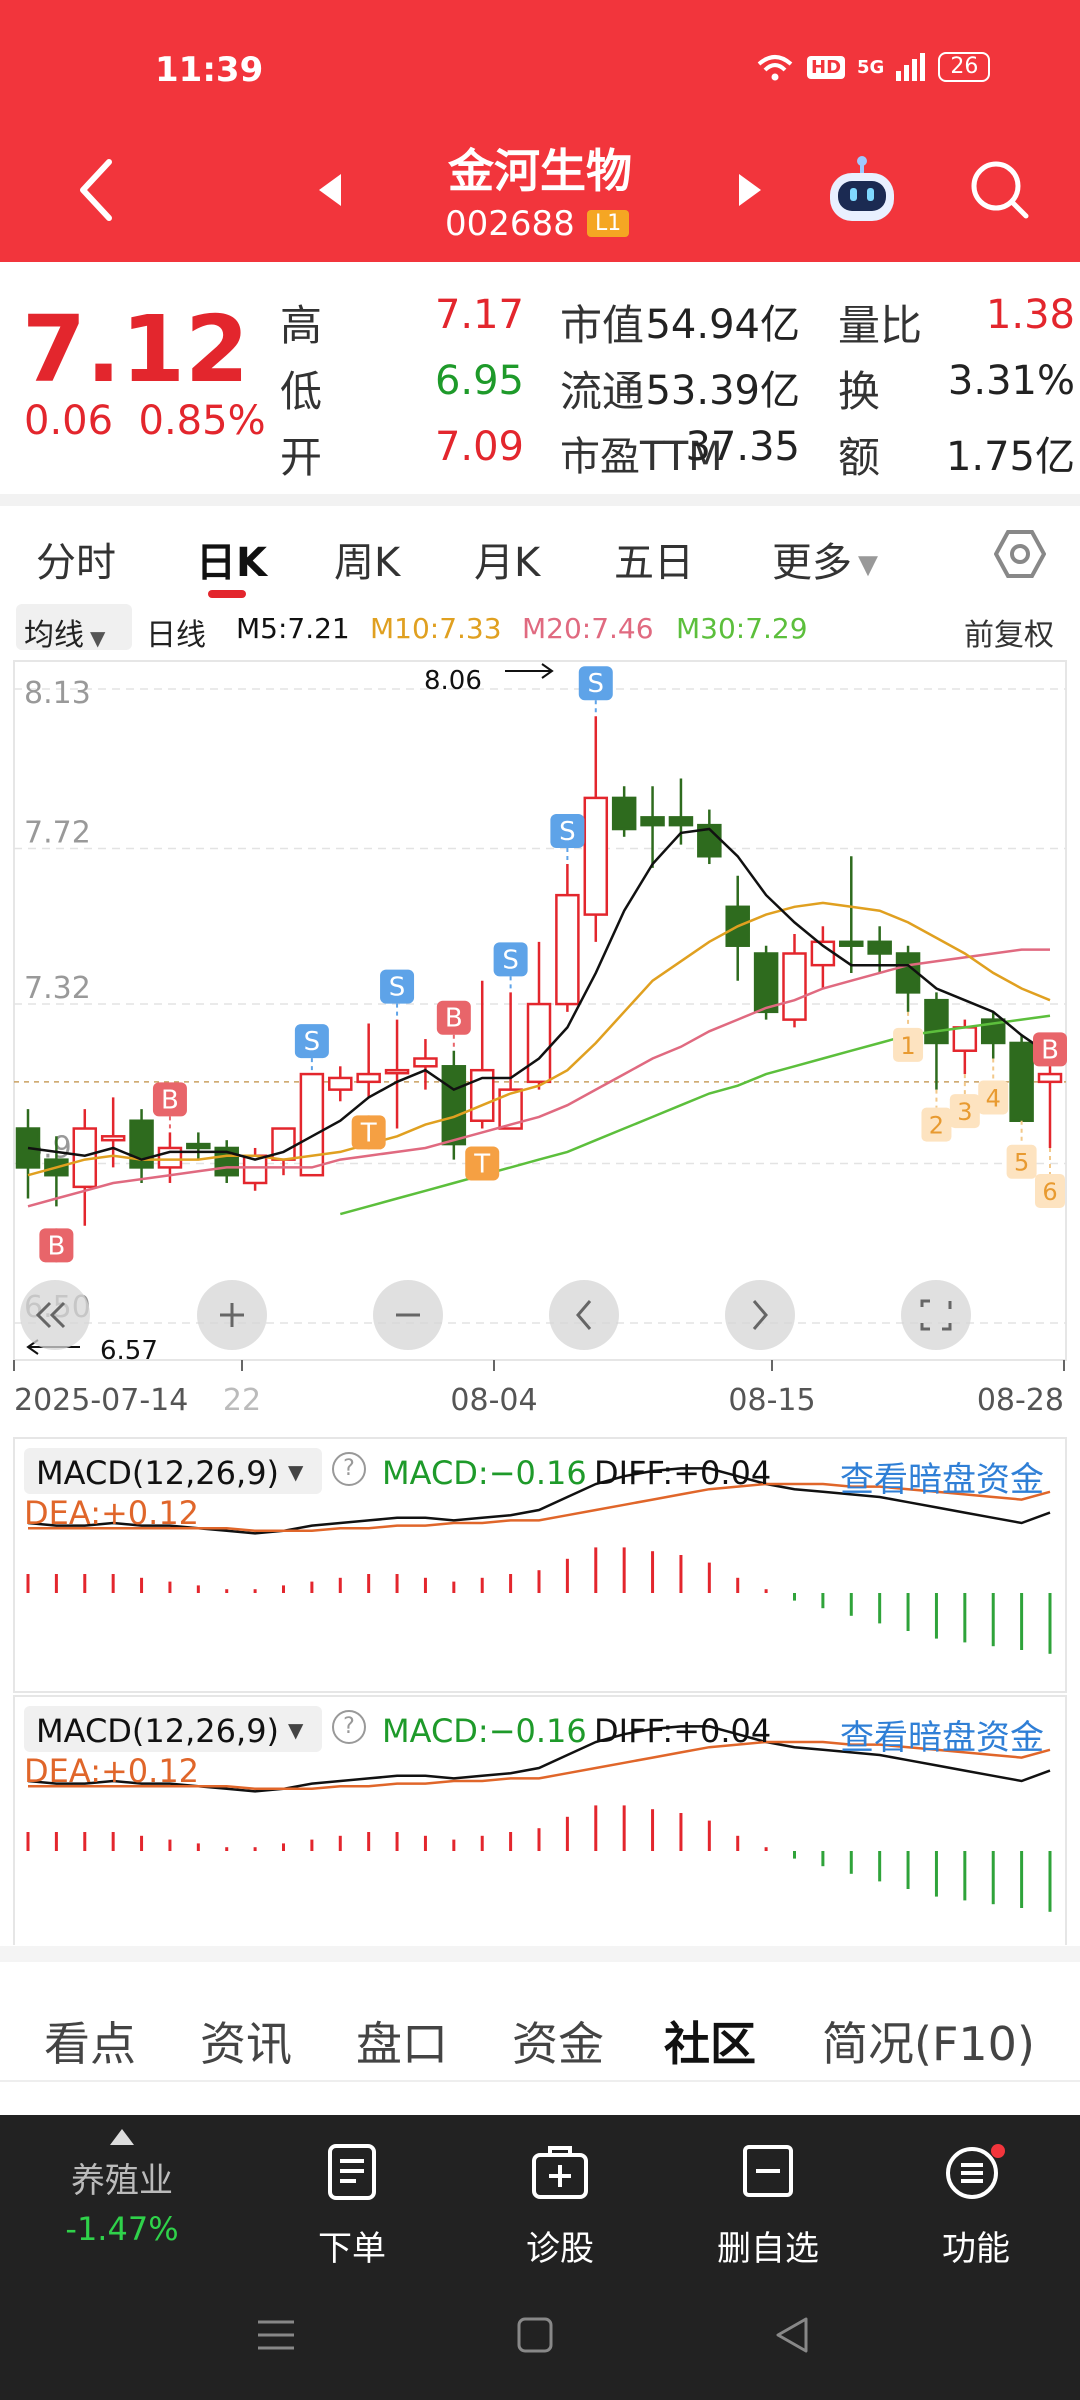 The width and height of the screenshot is (1080, 2400). I want to click on tab-month-k: 月K, so click(507, 559).